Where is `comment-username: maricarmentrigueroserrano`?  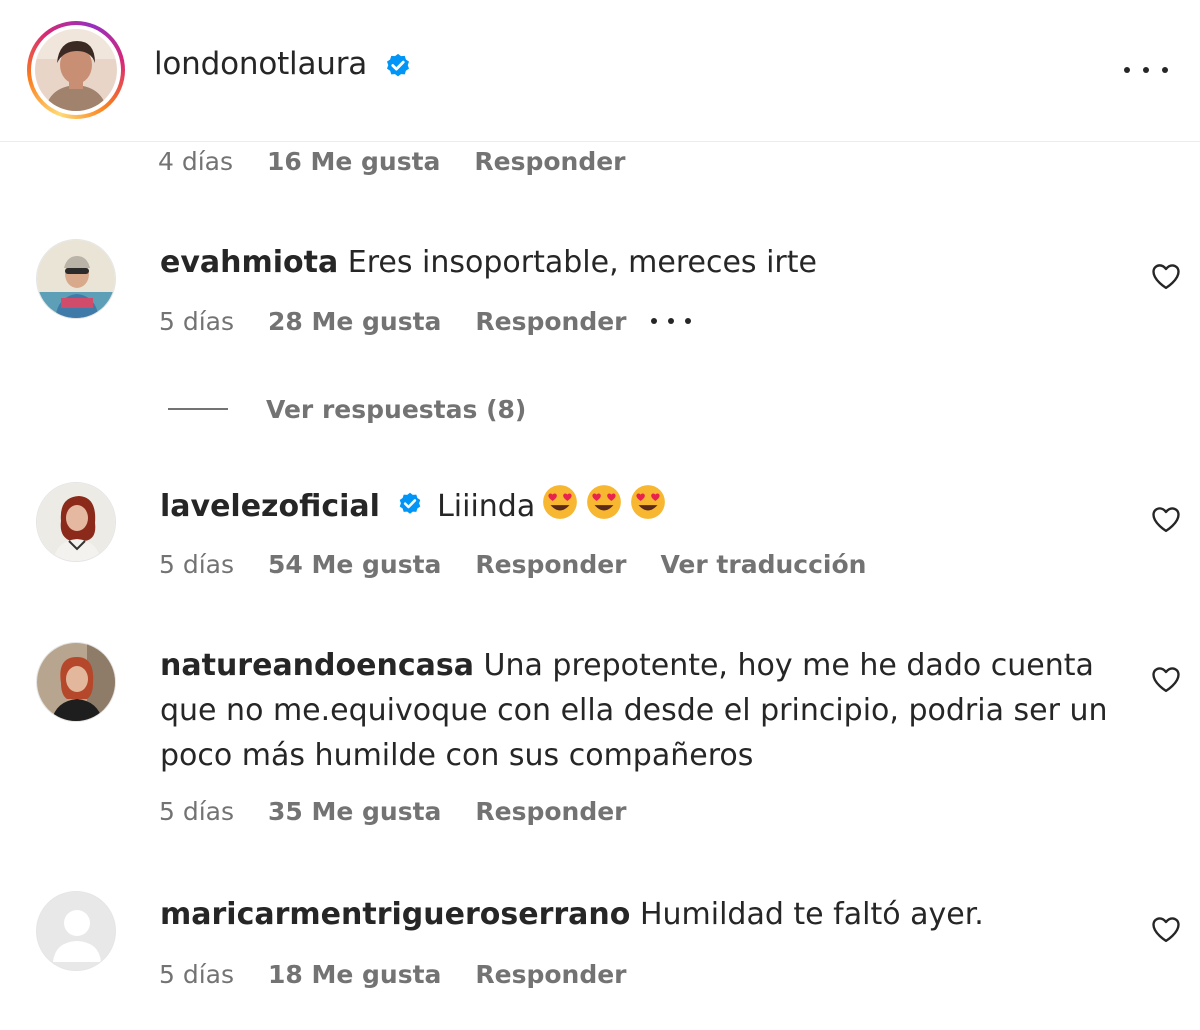 comment-username: maricarmentrigueroserrano is located at coordinates (395, 914).